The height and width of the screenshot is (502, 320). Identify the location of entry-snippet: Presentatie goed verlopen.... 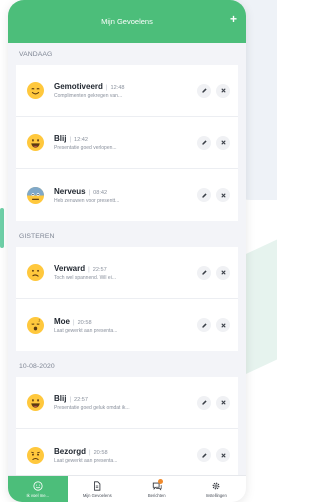
(85, 148).